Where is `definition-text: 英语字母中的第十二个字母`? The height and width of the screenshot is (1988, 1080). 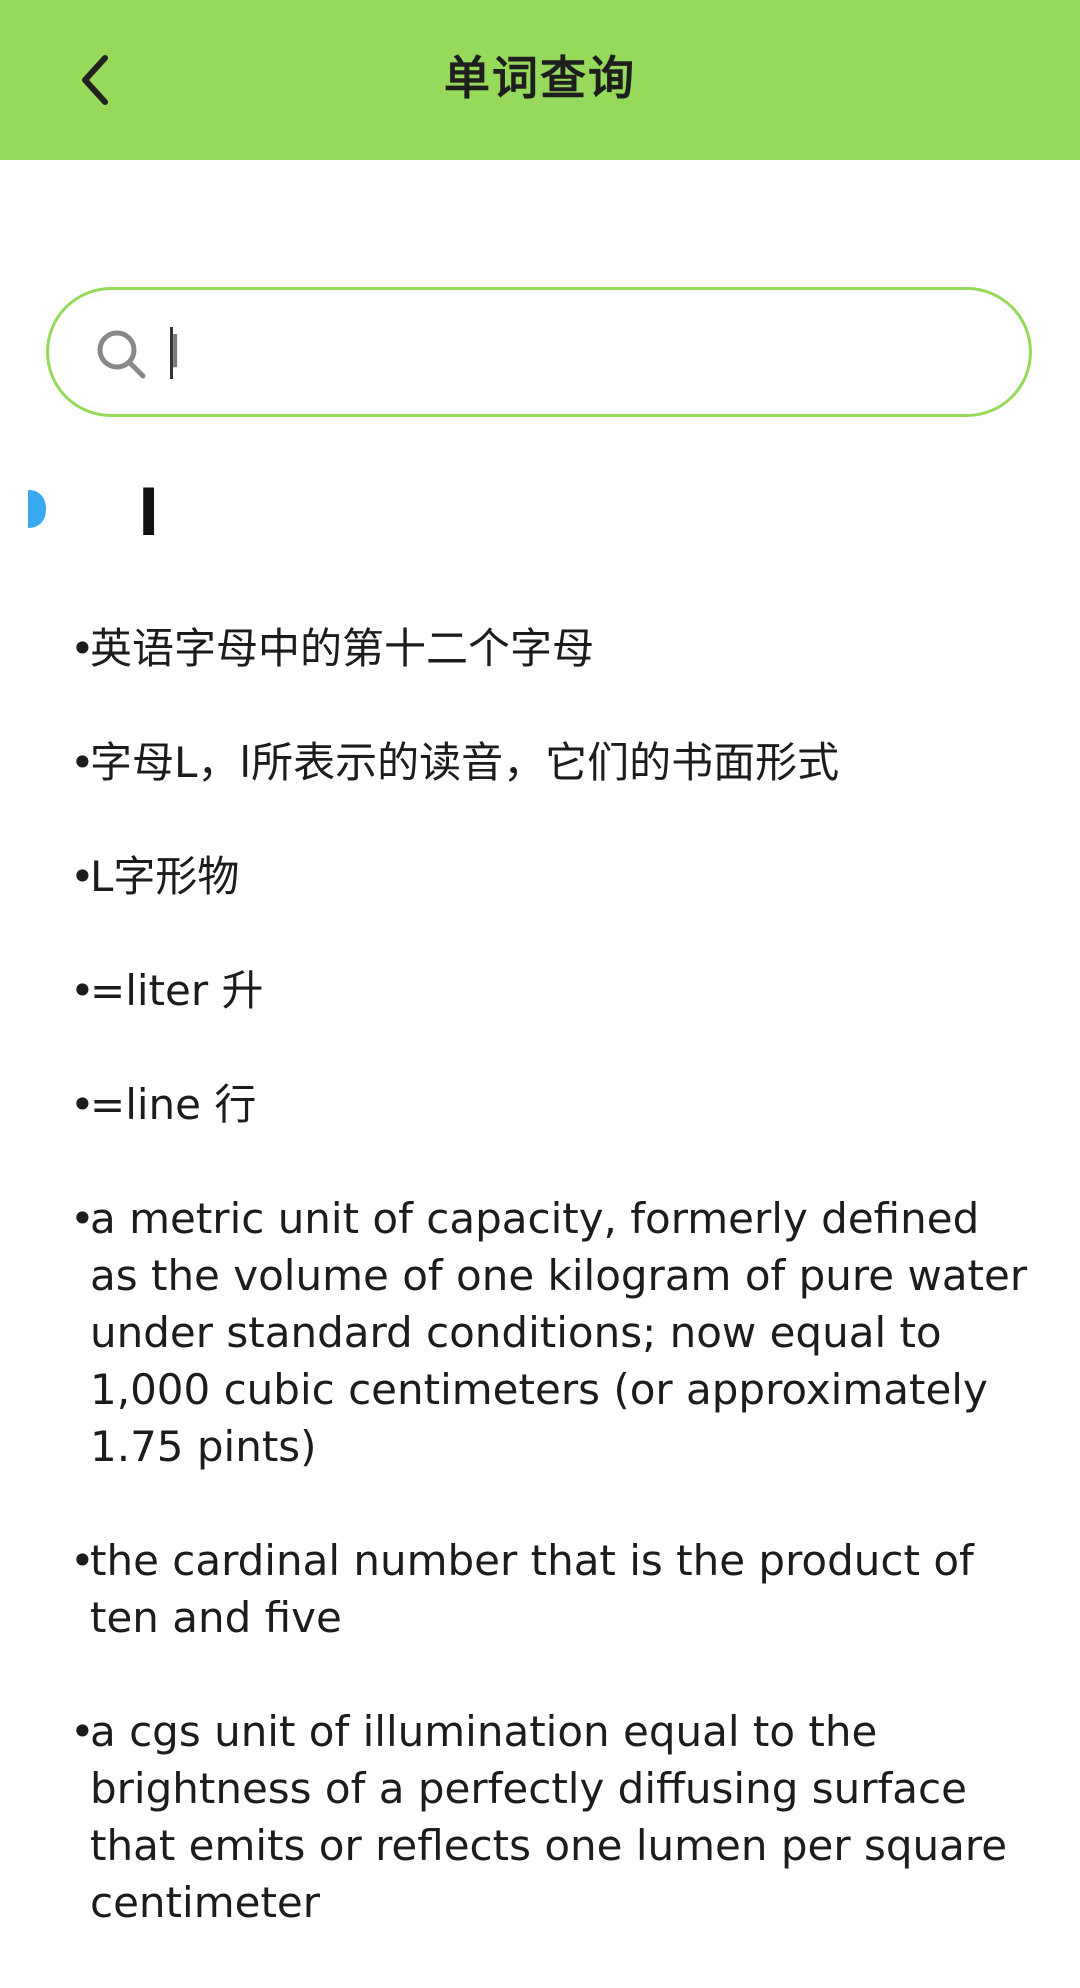
definition-text: 英语字母中的第十二个字母 is located at coordinates (342, 648).